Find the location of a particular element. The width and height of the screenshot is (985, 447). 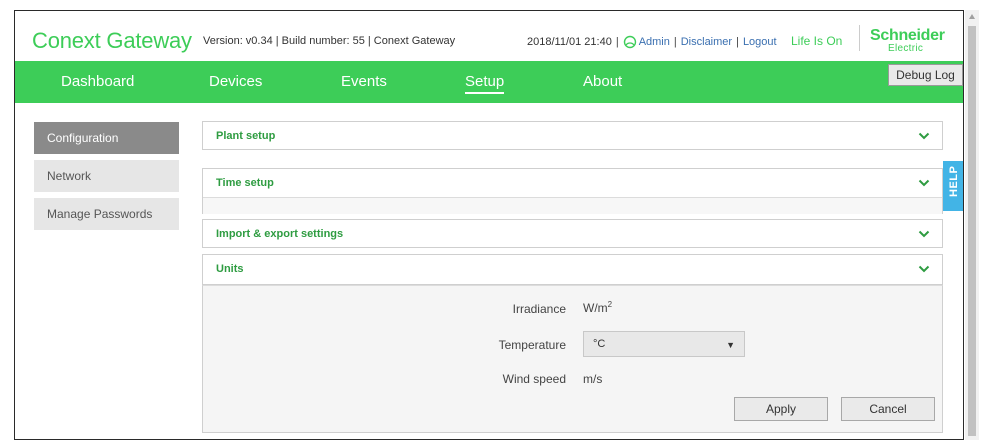

brand-divider is located at coordinates (859, 38).